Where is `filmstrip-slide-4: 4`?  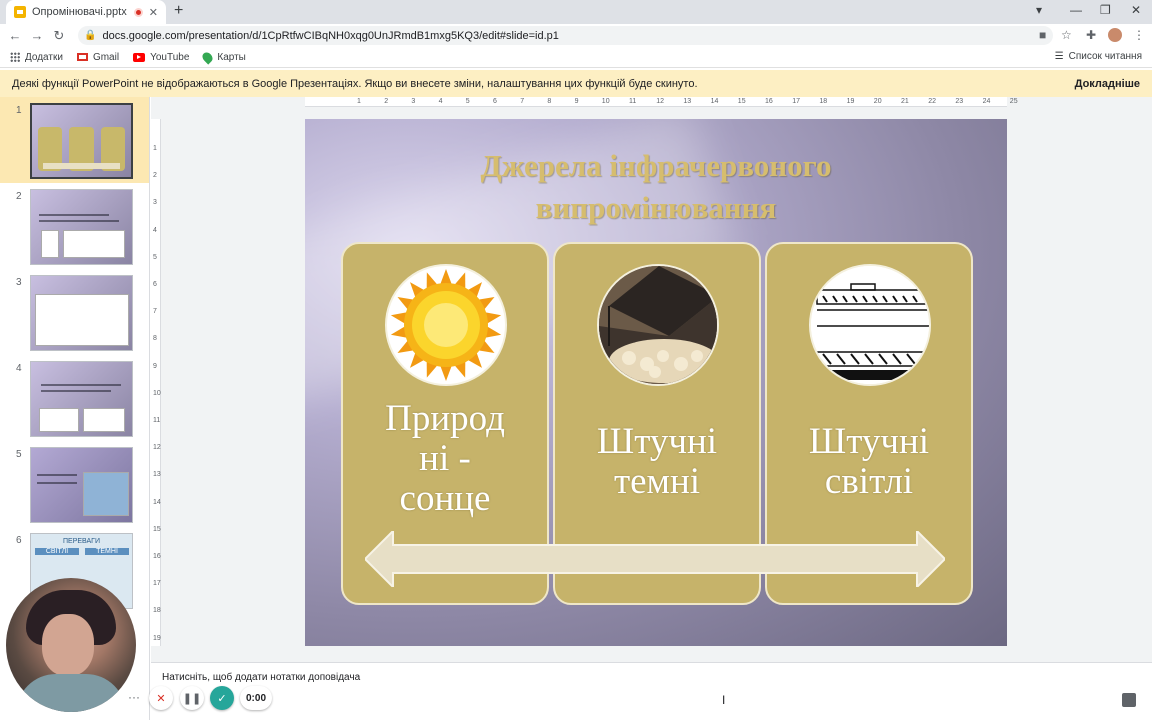 filmstrip-slide-4: 4 is located at coordinates (74, 398).